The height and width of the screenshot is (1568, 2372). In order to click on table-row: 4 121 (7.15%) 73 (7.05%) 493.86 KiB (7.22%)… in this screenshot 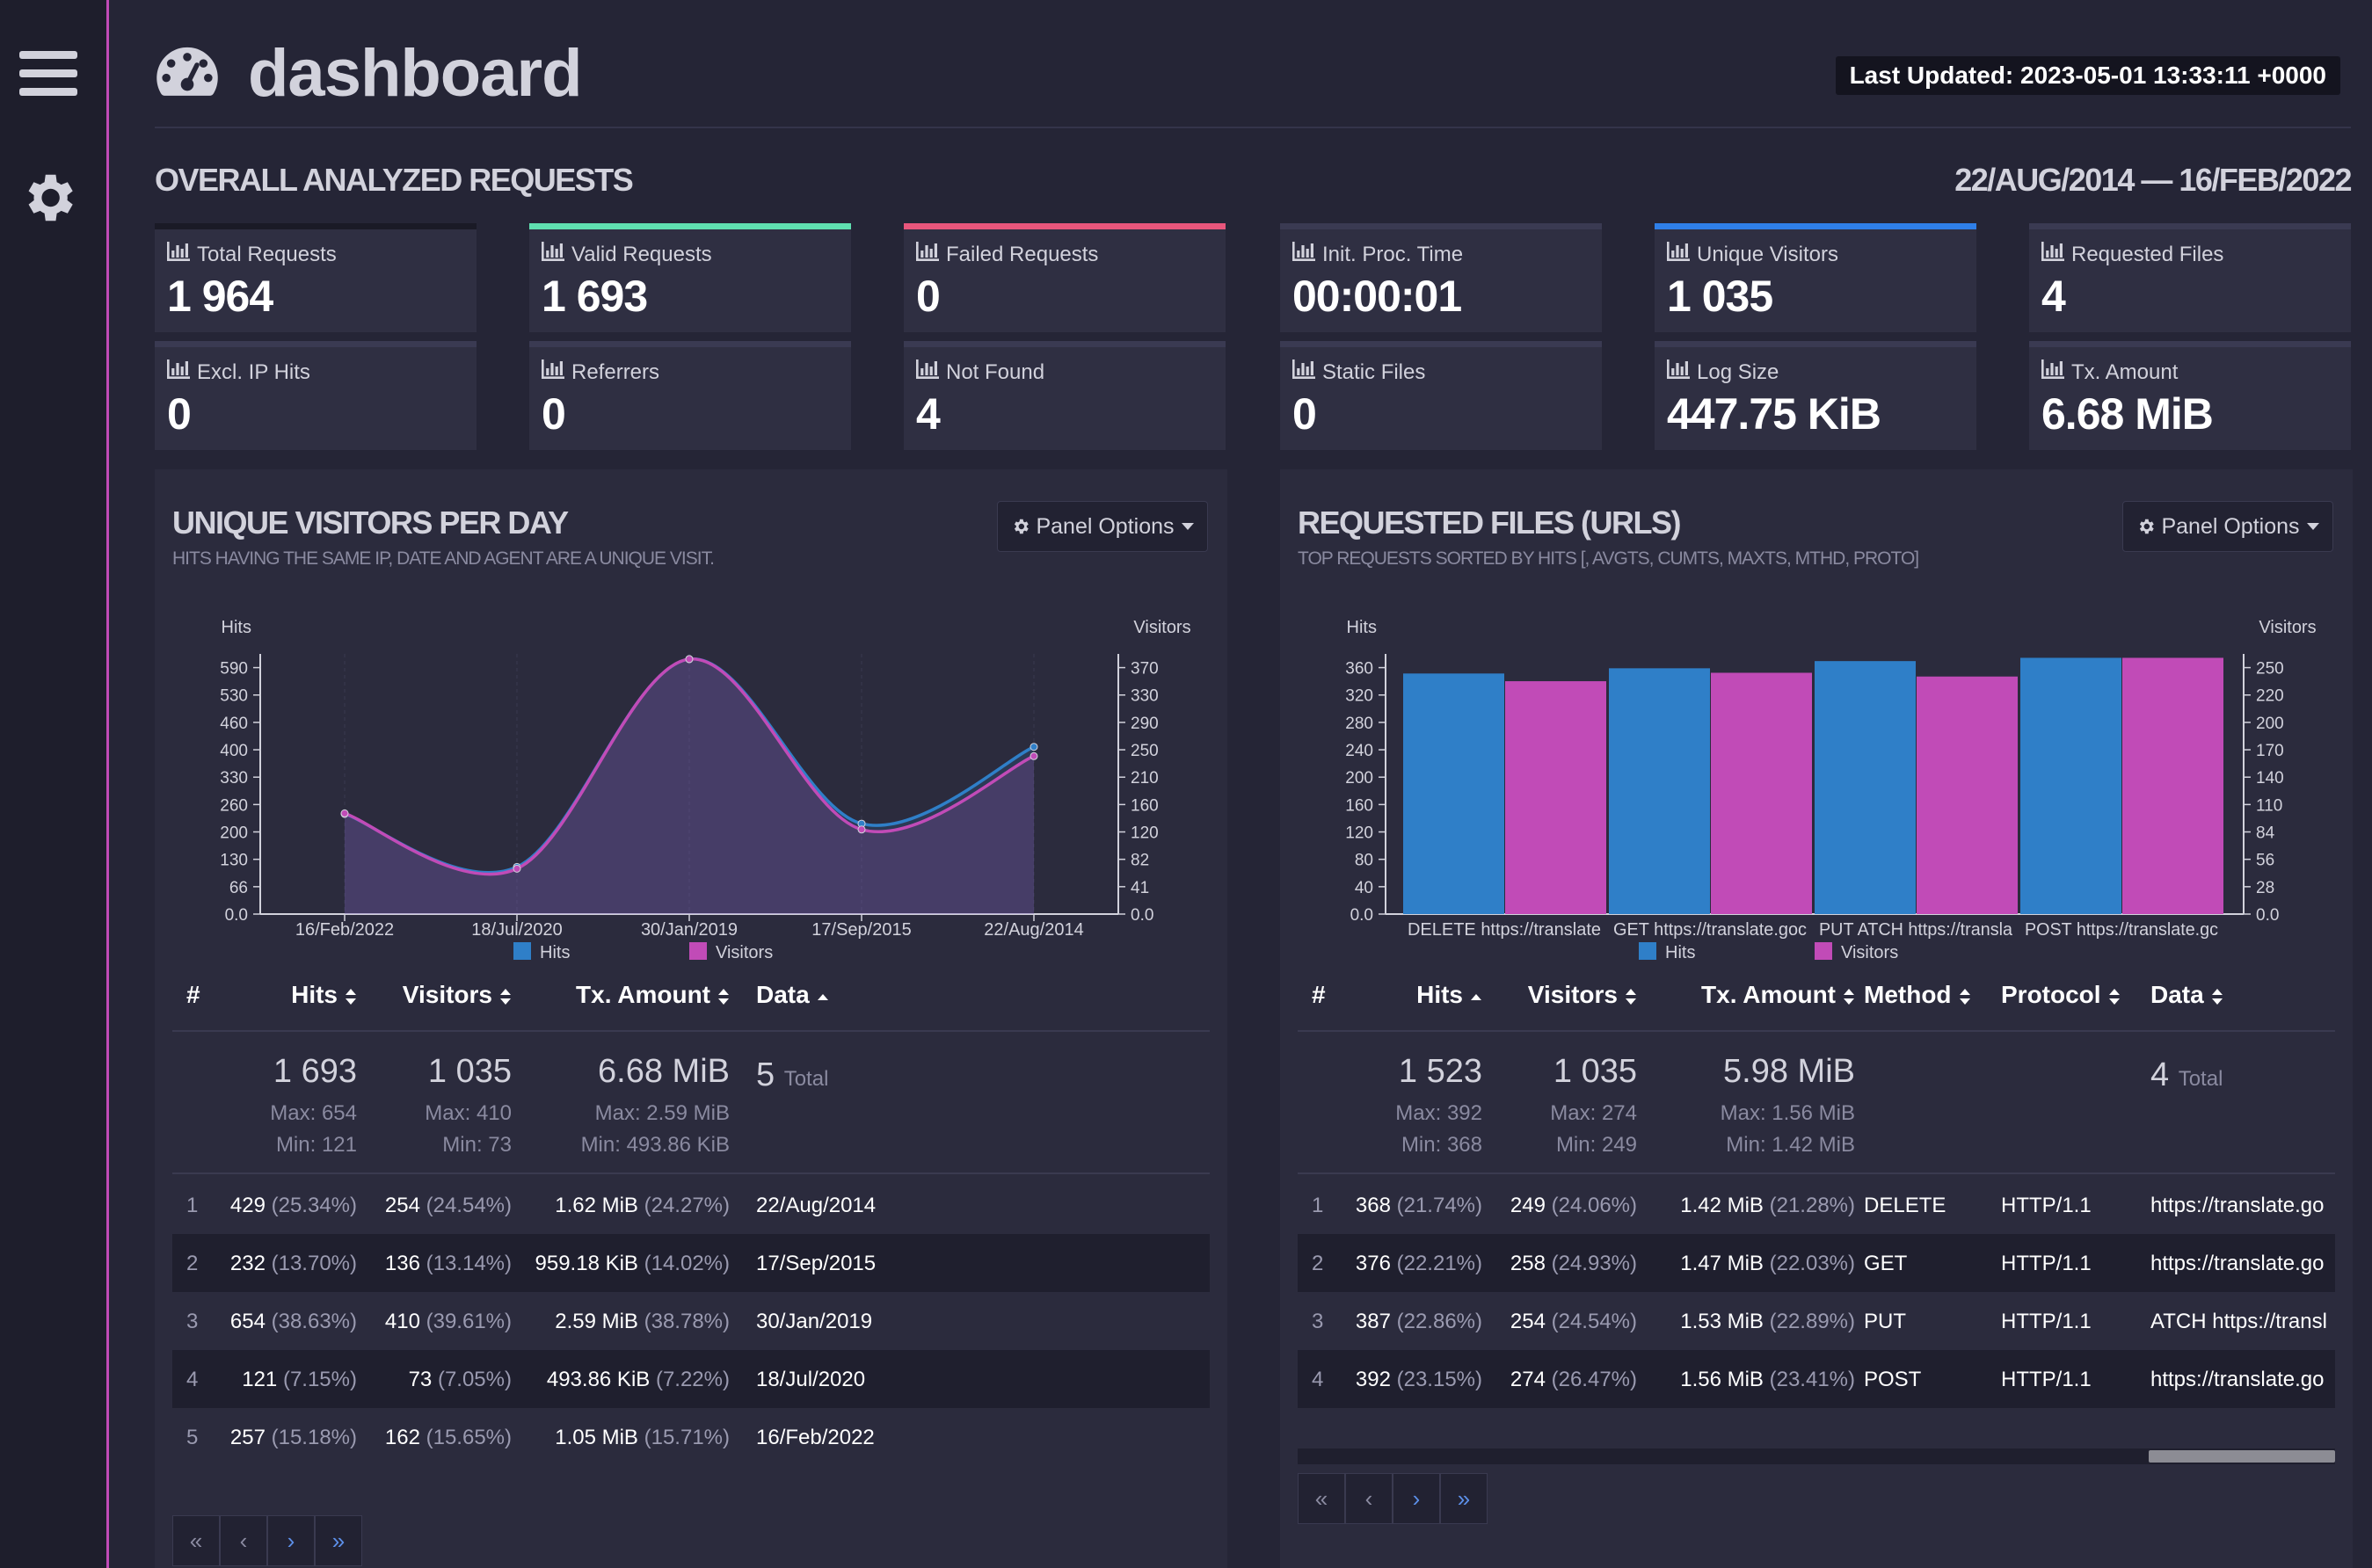, I will do `click(691, 1379)`.